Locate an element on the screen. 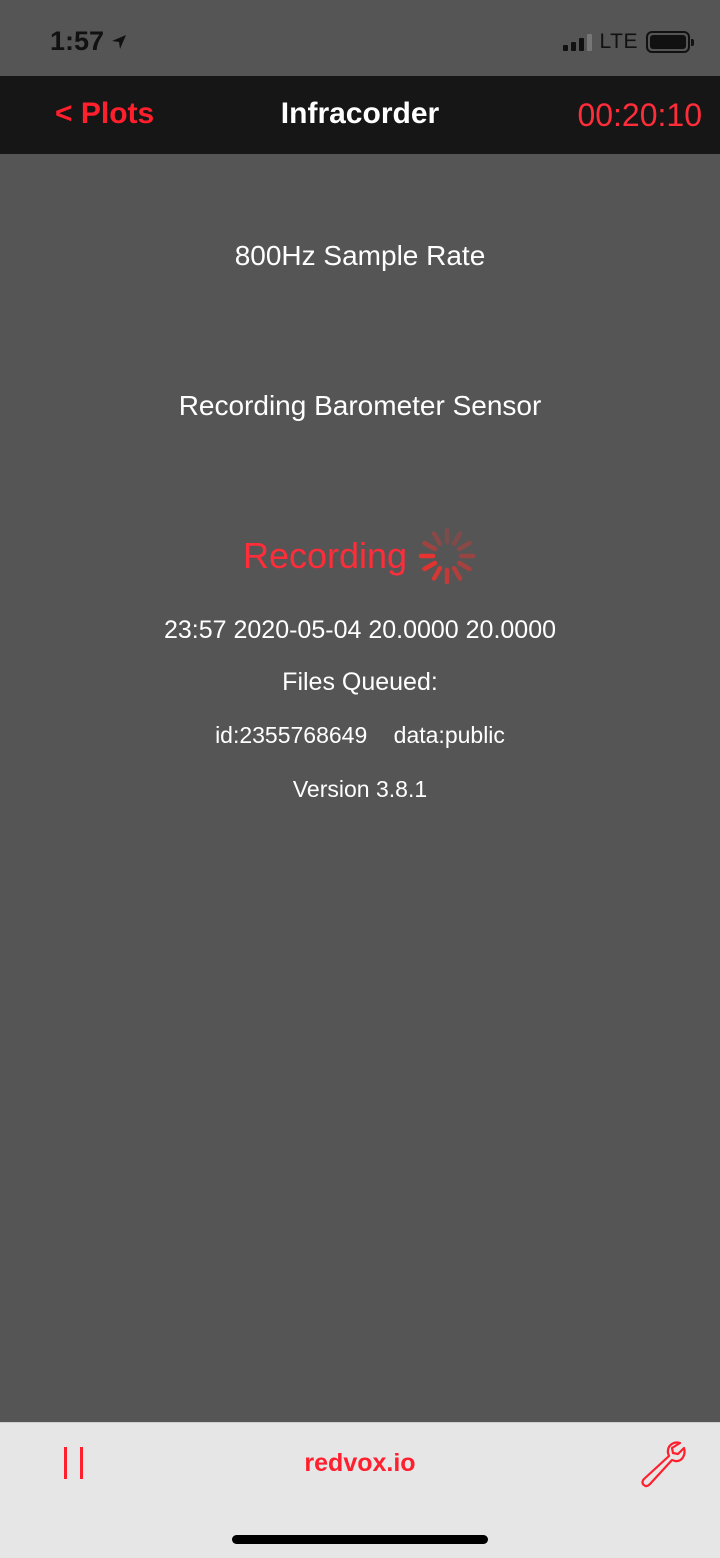 The image size is (720, 1558). sensor-label: Recording Barometer Sensor is located at coordinates (360, 405).